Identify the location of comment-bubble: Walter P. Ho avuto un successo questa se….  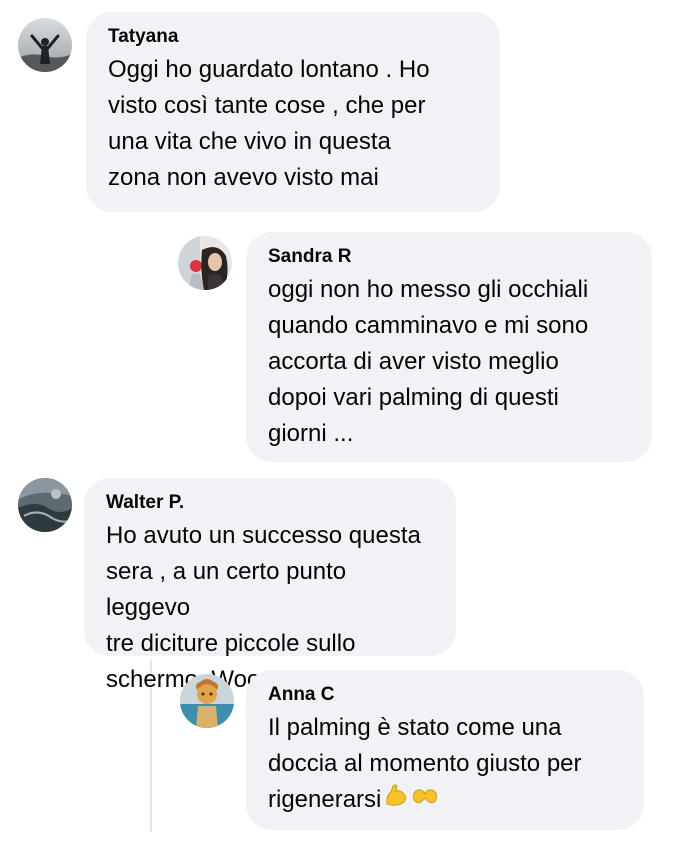
(270, 585).